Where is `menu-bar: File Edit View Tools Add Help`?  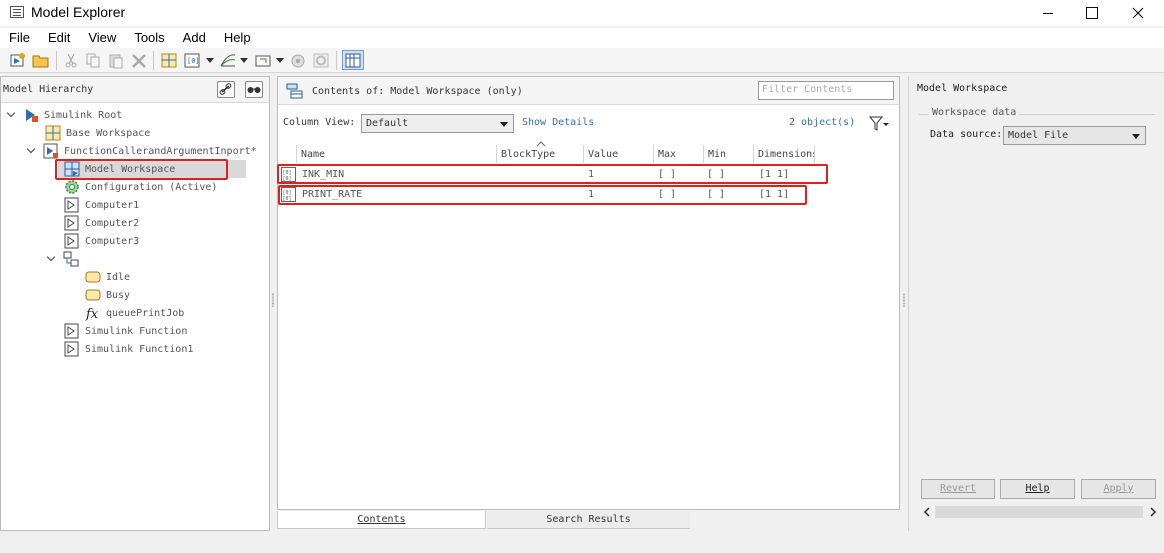 menu-bar: File Edit View Tools Add Help is located at coordinates (582, 38).